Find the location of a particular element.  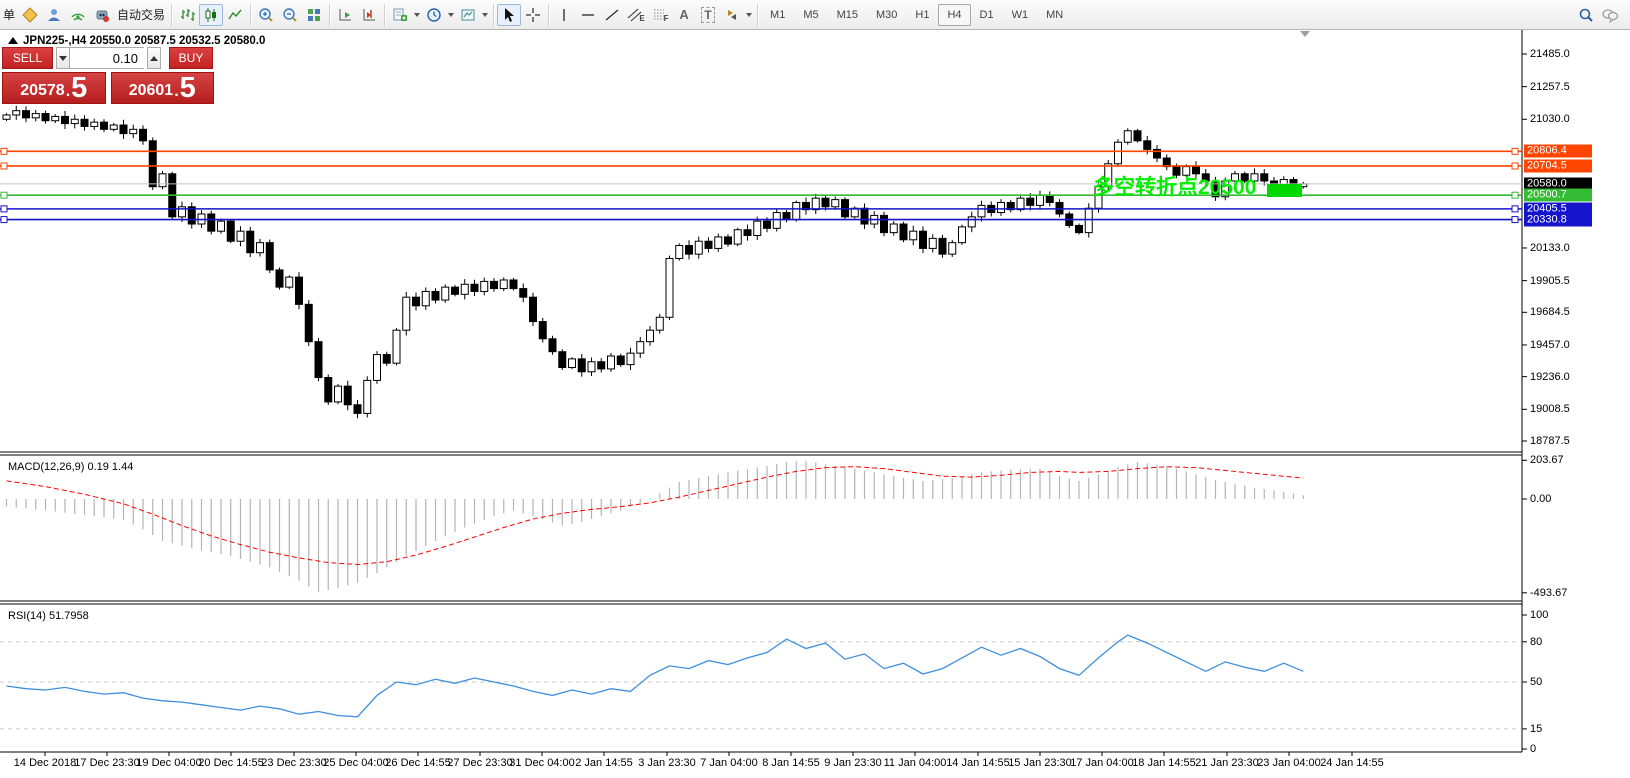

line-chart-button is located at coordinates (235, 15).